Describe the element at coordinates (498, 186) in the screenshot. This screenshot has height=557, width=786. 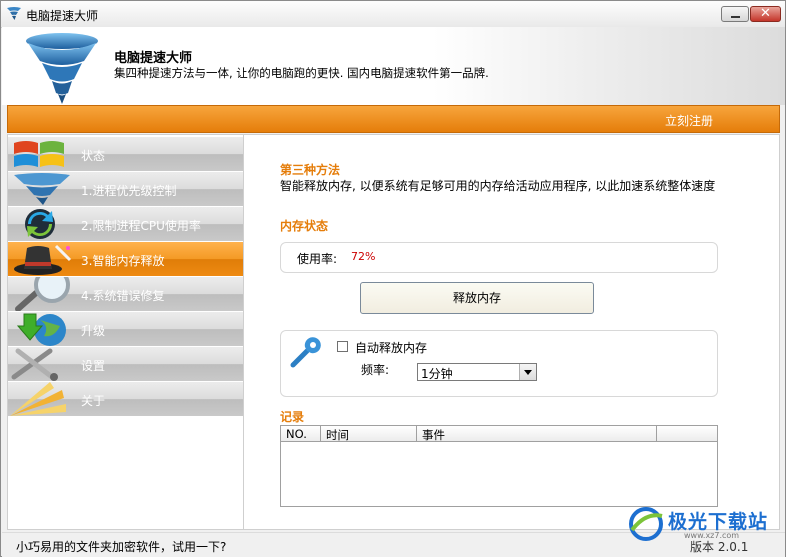
I see `method-description: 智能释放内存, 以便系统有足够可用的内存给活动应用程序, 以此加速系统整体速度` at that location.